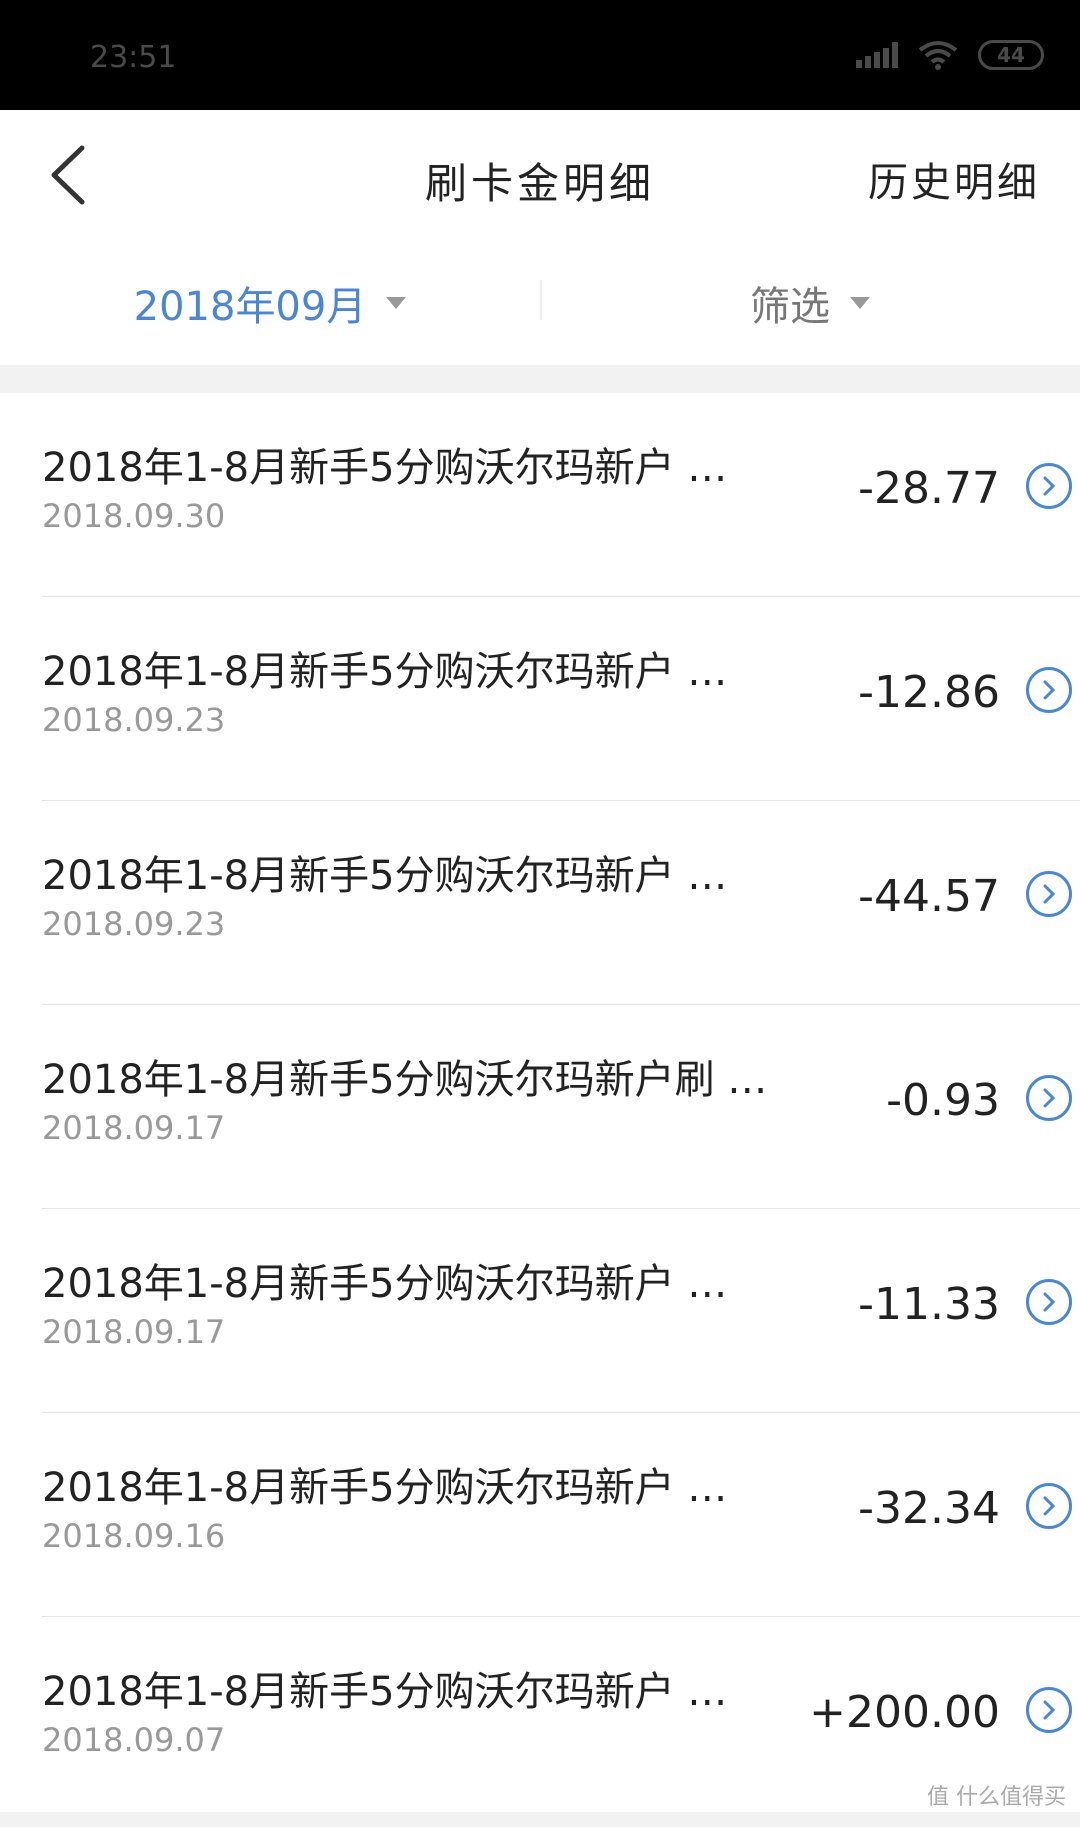 This screenshot has width=1080, height=1827. What do you see at coordinates (540, 1819) in the screenshot?
I see `bottom-band` at bounding box center [540, 1819].